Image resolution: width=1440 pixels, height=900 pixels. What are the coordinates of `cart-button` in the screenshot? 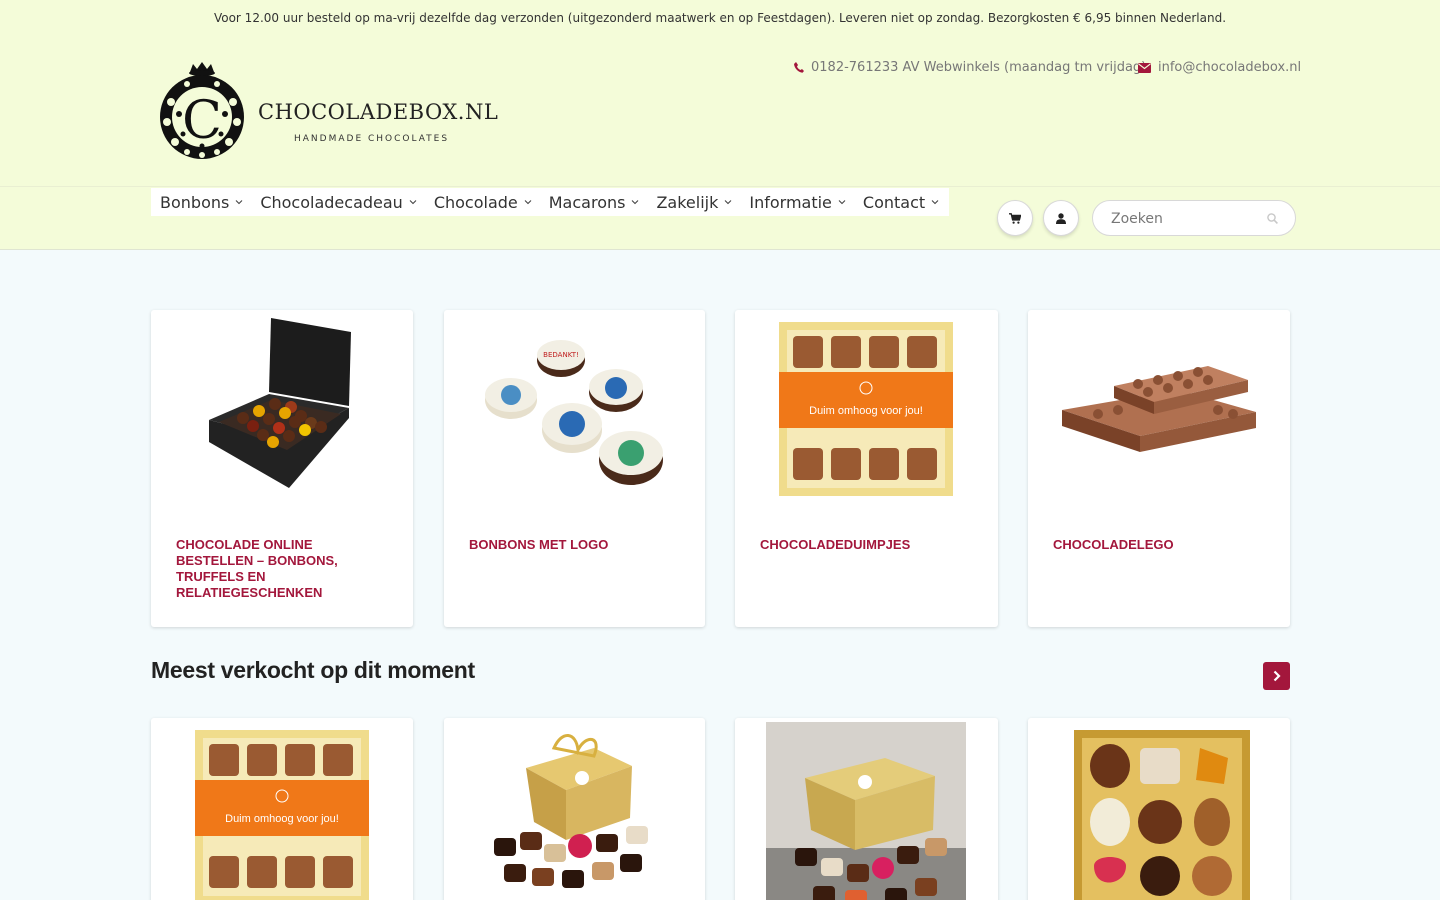 It's located at (1015, 218).